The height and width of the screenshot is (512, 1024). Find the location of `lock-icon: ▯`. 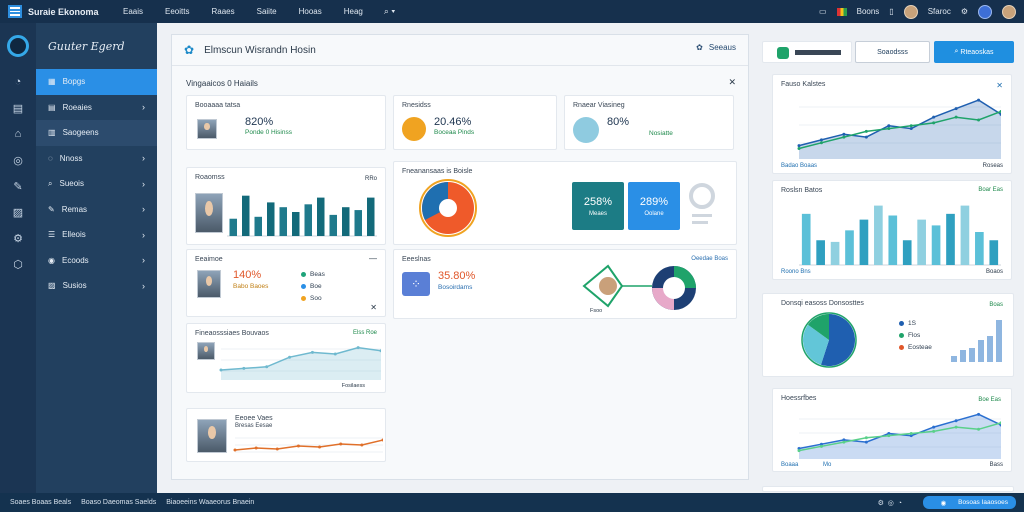

lock-icon: ▯ is located at coordinates (891, 11).